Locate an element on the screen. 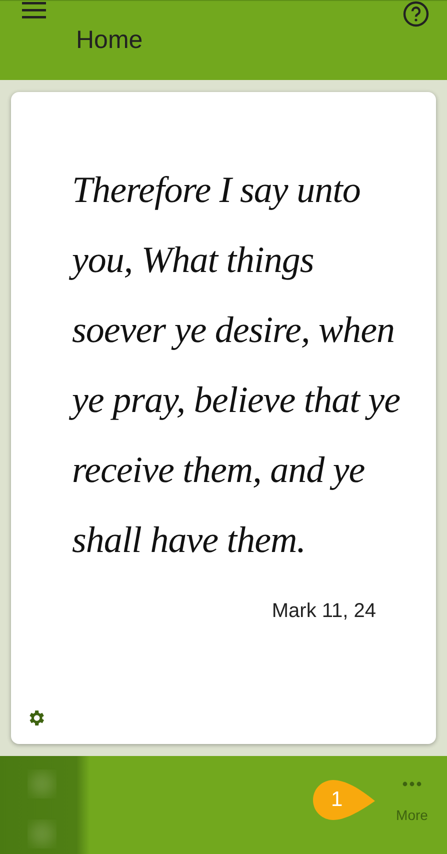 This screenshot has width=447, height=854. screen-title: Home is located at coordinates (110, 40).